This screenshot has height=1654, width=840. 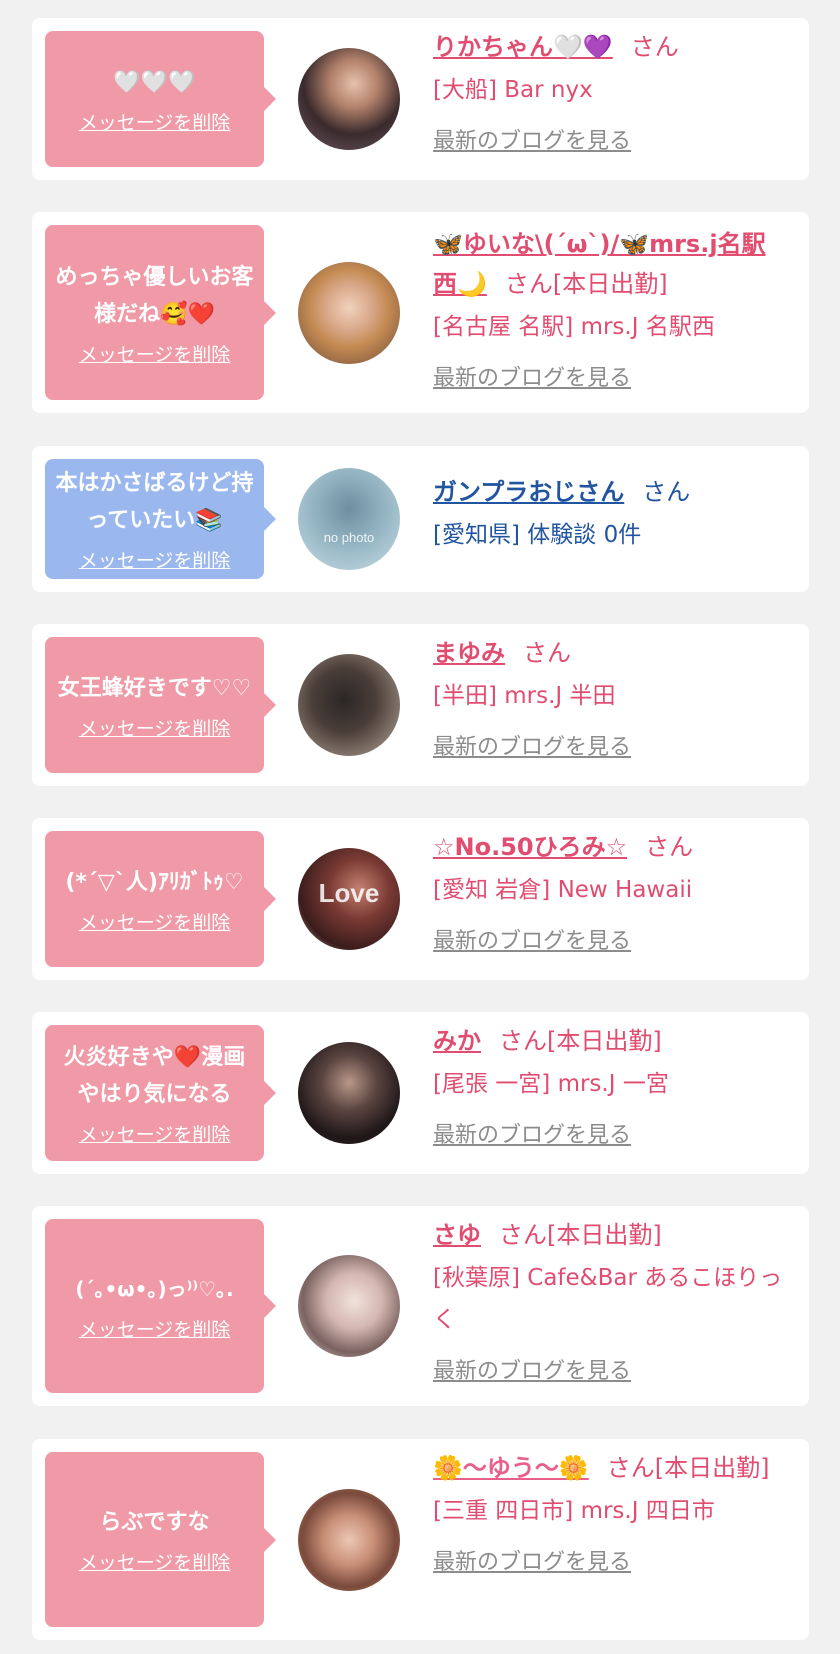 I want to click on shop-info: [半田] mrs.J 半田, so click(x=524, y=696).